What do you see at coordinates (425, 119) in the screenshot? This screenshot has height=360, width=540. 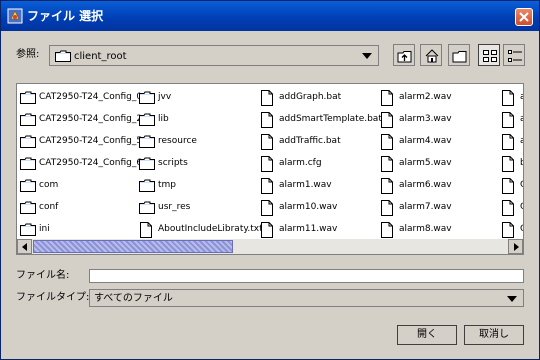 I see `item-label: alarm3.wav` at bounding box center [425, 119].